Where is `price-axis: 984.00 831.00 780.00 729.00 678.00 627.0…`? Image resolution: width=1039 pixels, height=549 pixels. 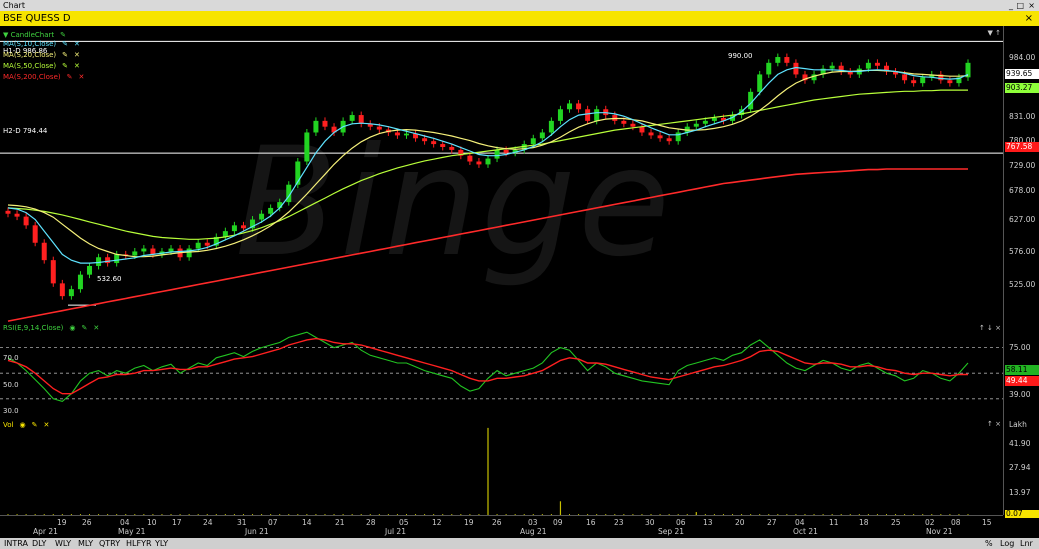
price-axis: 984.00 831.00 780.00 729.00 678.00 627.0… is located at coordinates (1021, 174).